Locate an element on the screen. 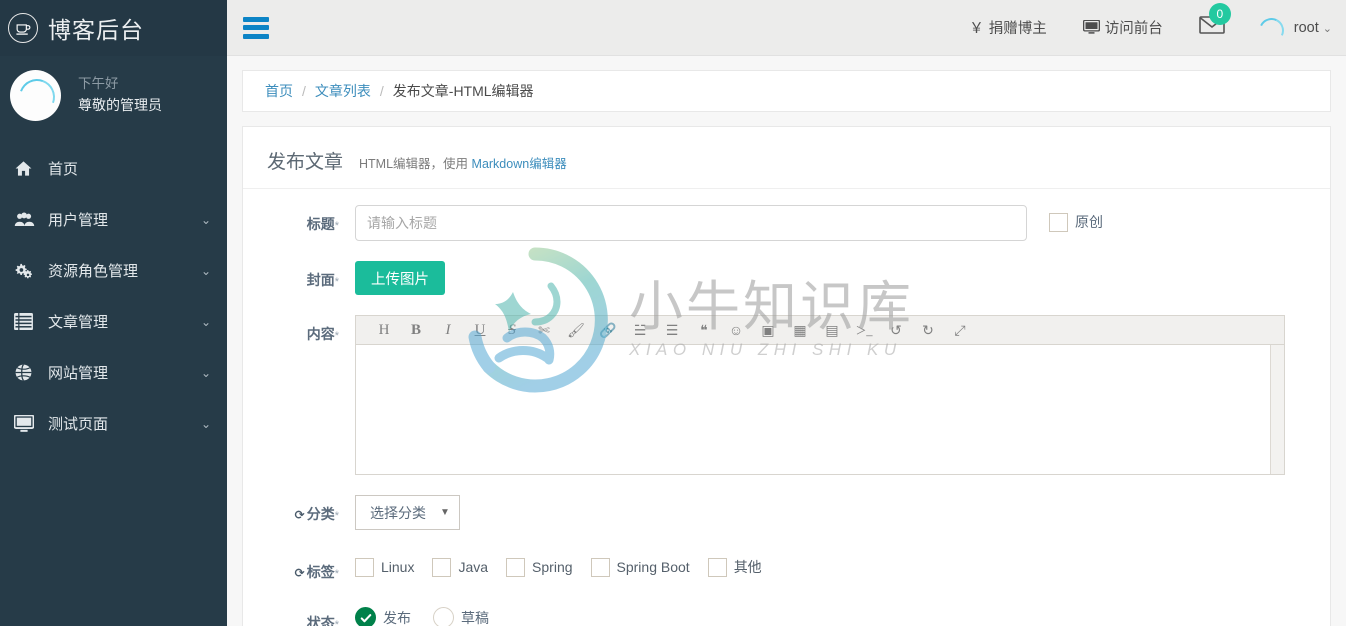 The height and width of the screenshot is (626, 1346). yen-icon: ￥ is located at coordinates (976, 29).